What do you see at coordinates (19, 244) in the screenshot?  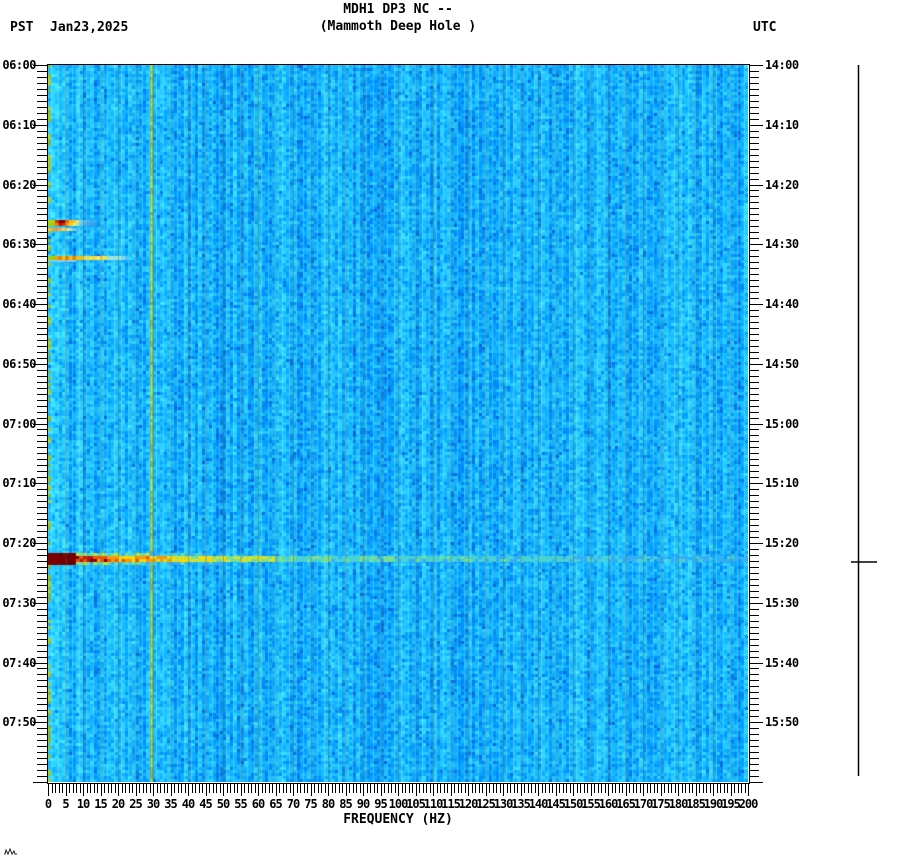 I see `left-axis-label: 06:30` at bounding box center [19, 244].